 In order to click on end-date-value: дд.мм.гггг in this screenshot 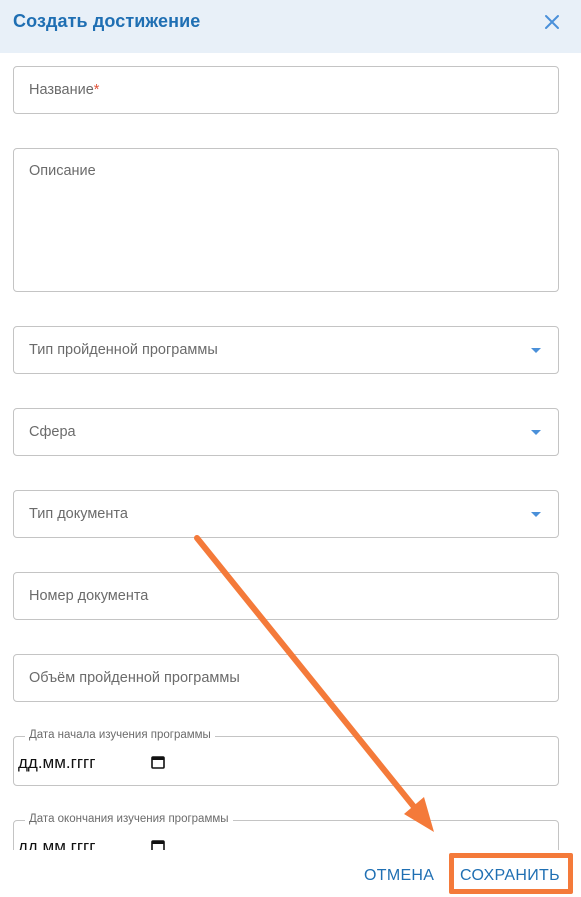, I will do `click(57, 843)`.